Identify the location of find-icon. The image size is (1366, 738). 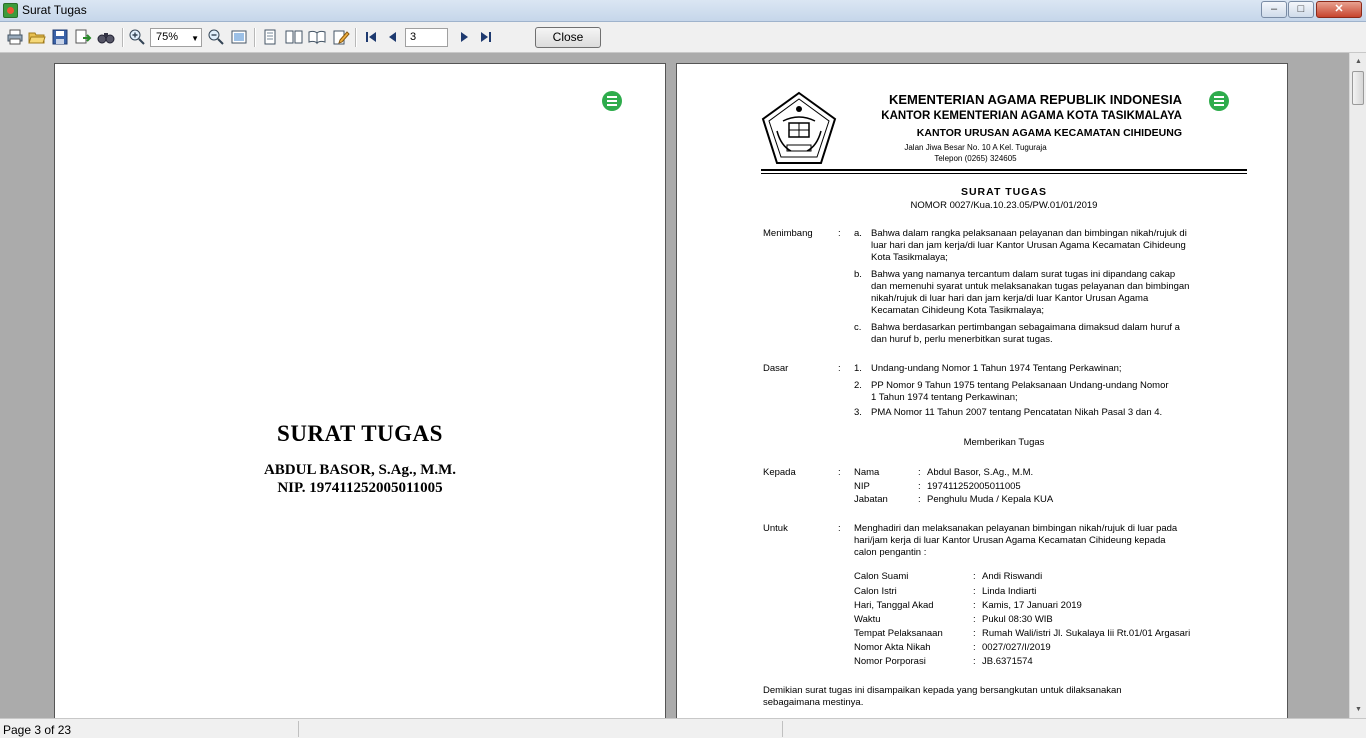
(106, 37).